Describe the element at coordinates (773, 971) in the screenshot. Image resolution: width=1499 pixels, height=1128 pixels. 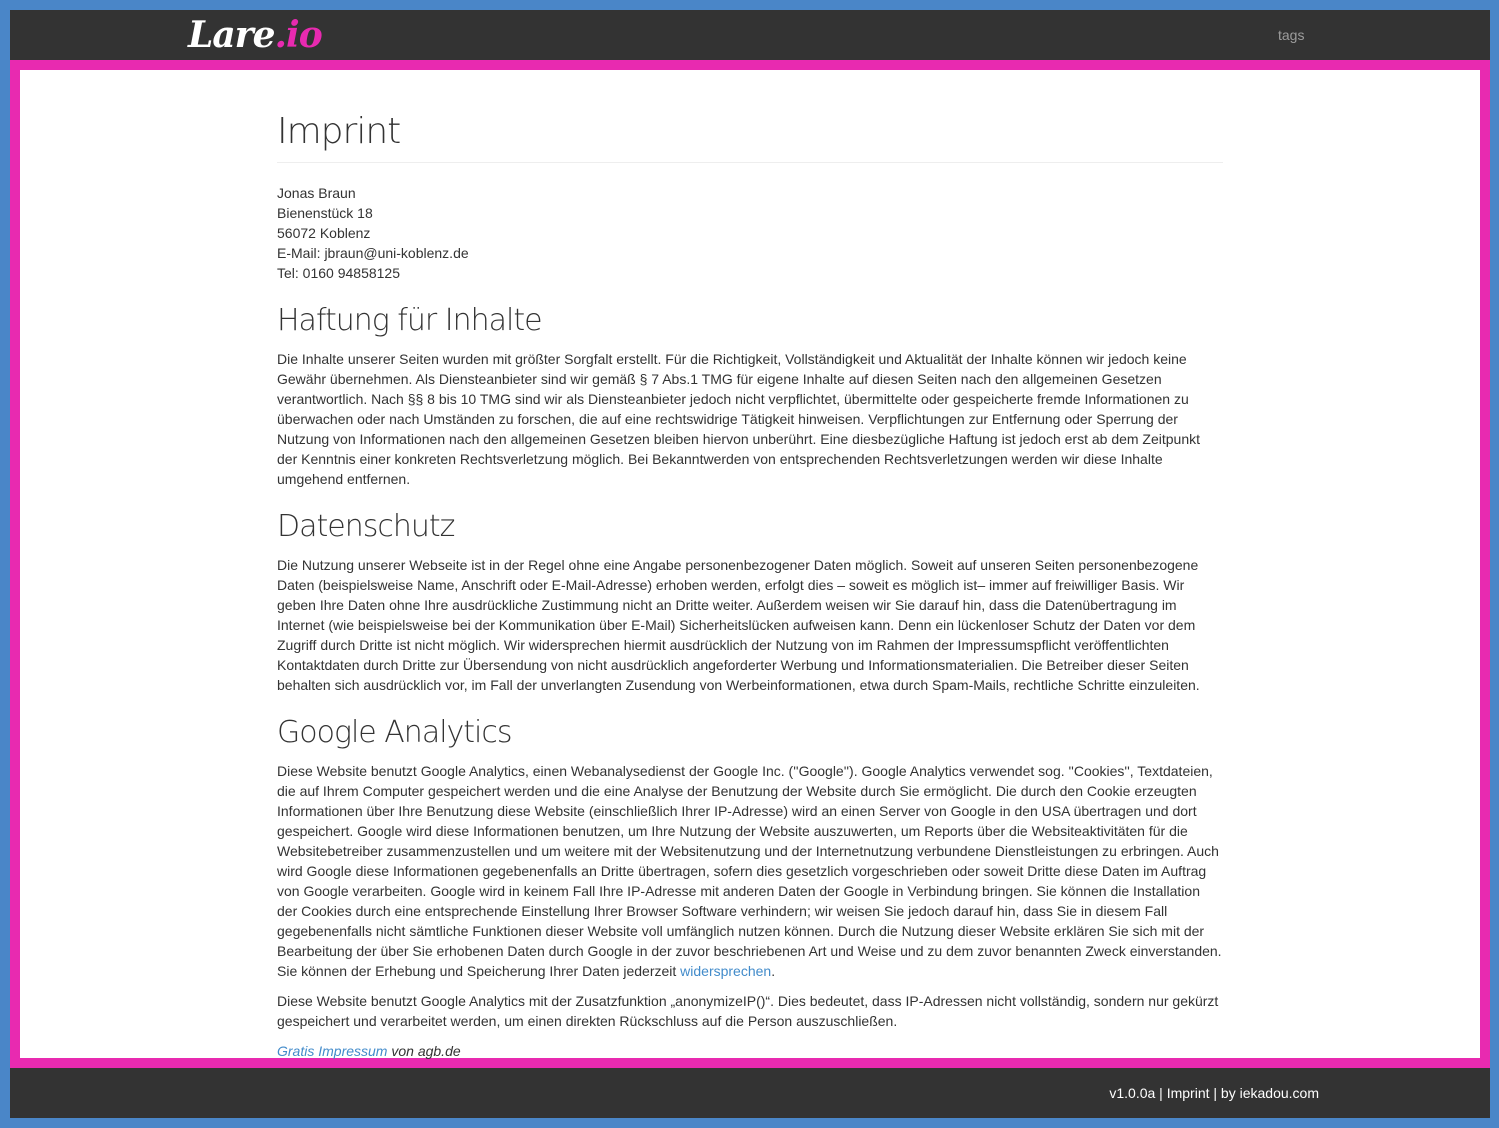
I see `analytics-text-end: .` at that location.